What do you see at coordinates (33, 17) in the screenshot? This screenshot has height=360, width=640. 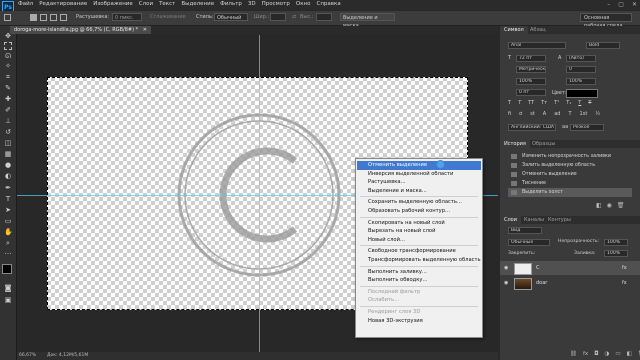 I see `new-selection-icon` at bounding box center [33, 17].